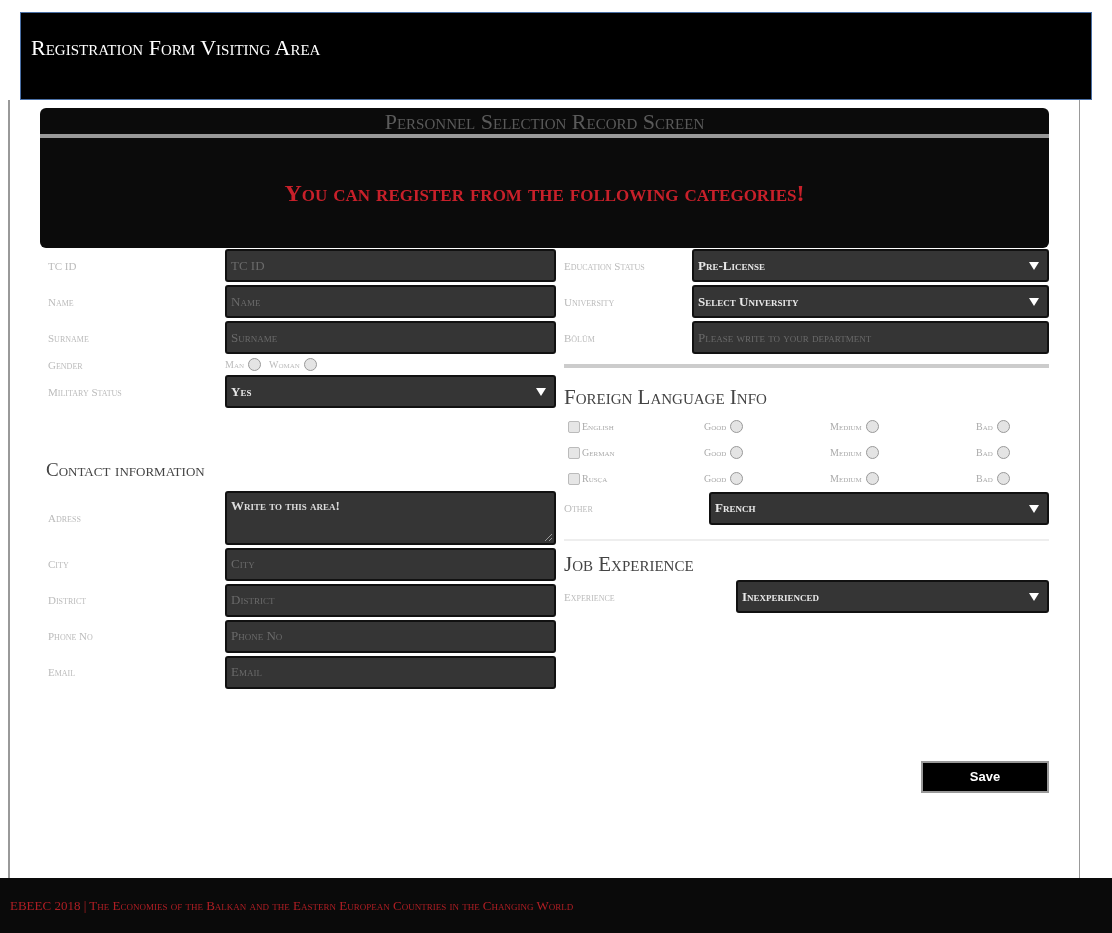  I want to click on field-label: Surname, so click(68, 337).